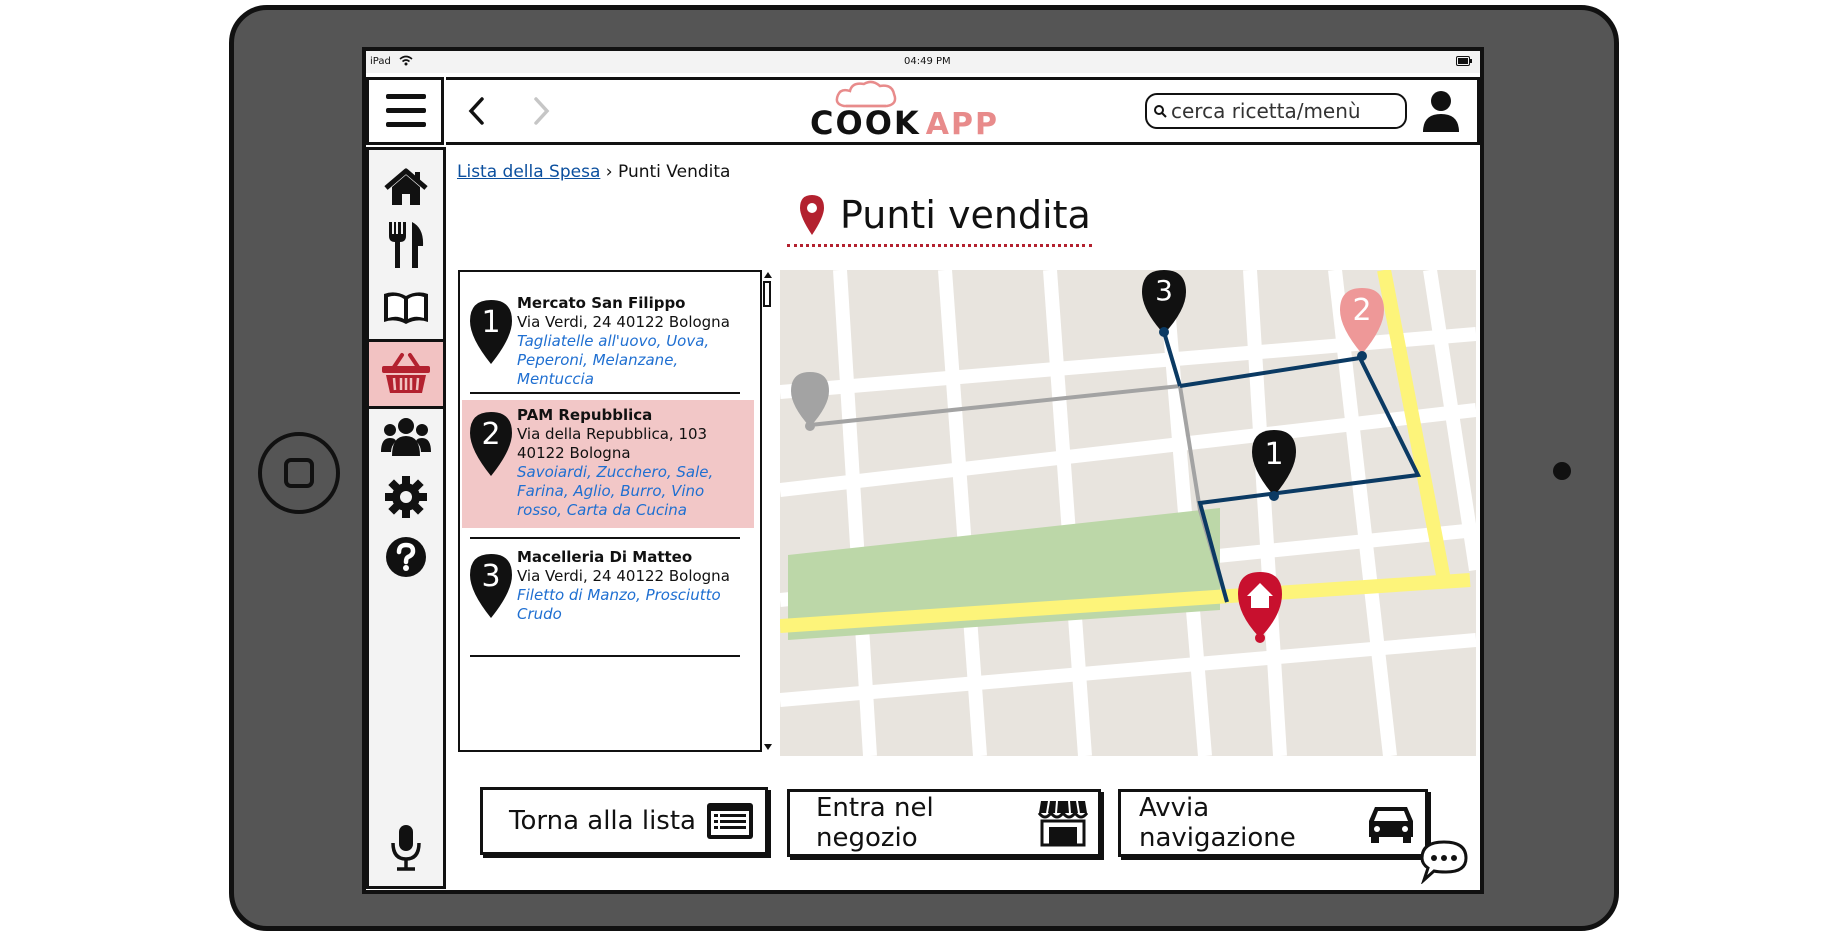 Image resolution: width=1837 pixels, height=936 pixels. What do you see at coordinates (1562, 471) in the screenshot?
I see `tablet-camera` at bounding box center [1562, 471].